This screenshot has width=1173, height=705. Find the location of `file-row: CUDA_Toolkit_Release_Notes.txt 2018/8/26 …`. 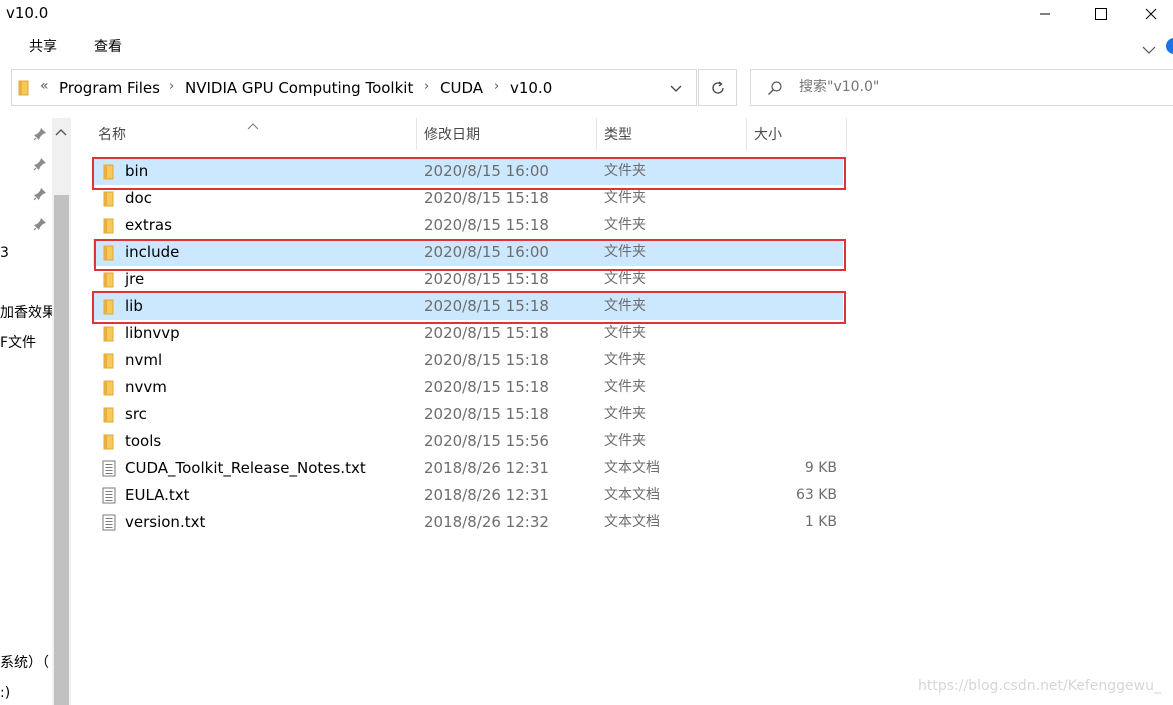

file-row: CUDA_Toolkit_Release_Notes.txt 2018/8/26 … is located at coordinates (468, 468).